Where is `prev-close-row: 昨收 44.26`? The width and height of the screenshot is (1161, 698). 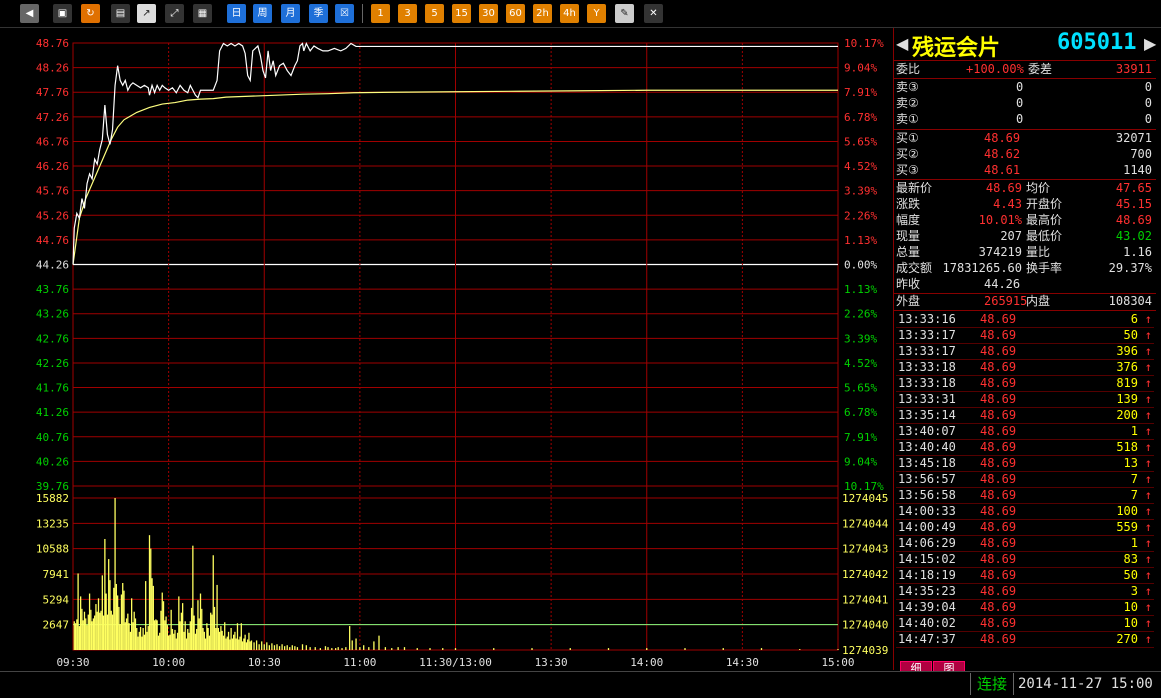
prev-close-row: 昨收 44.26 is located at coordinates (1025, 284).